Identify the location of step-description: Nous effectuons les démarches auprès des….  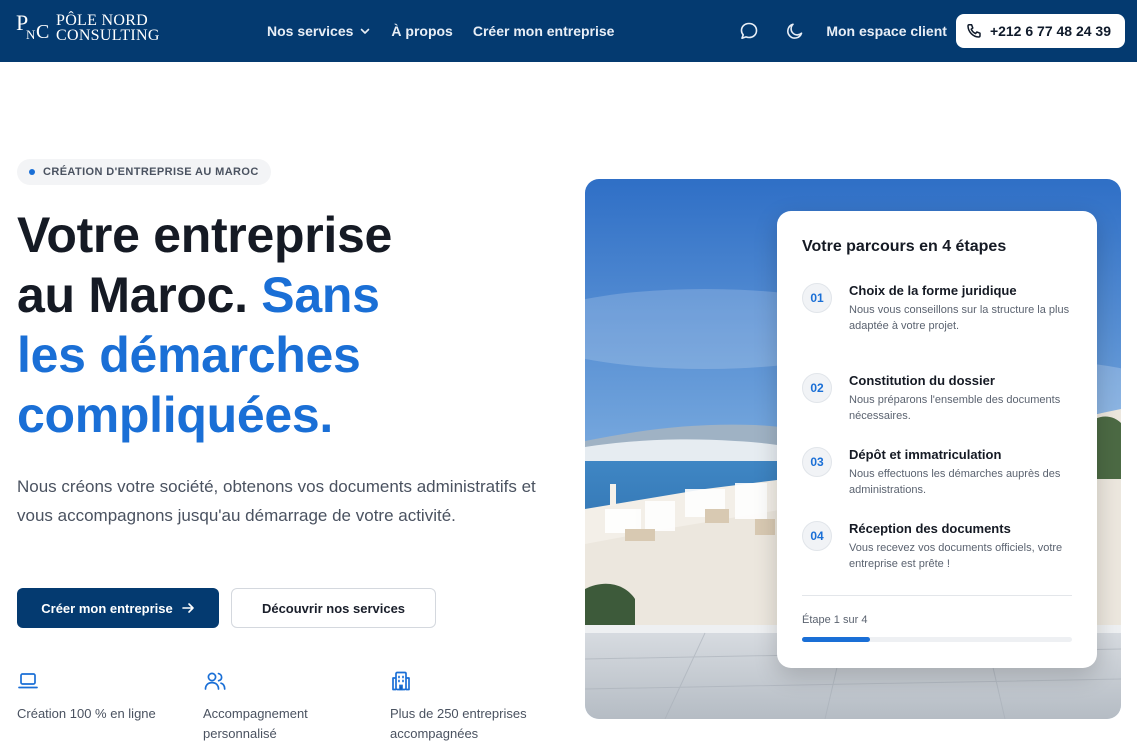
(955, 482).